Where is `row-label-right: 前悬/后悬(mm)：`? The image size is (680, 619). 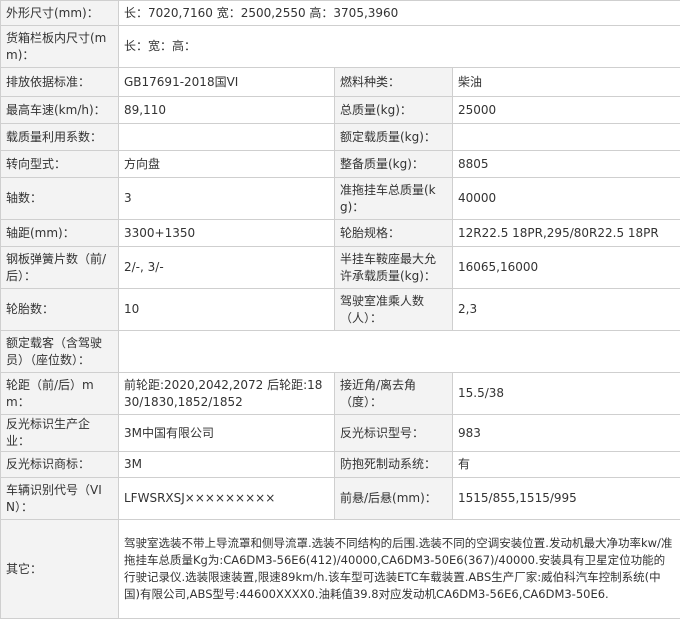
row-label-right: 前悬/后悬(mm)： is located at coordinates (394, 499).